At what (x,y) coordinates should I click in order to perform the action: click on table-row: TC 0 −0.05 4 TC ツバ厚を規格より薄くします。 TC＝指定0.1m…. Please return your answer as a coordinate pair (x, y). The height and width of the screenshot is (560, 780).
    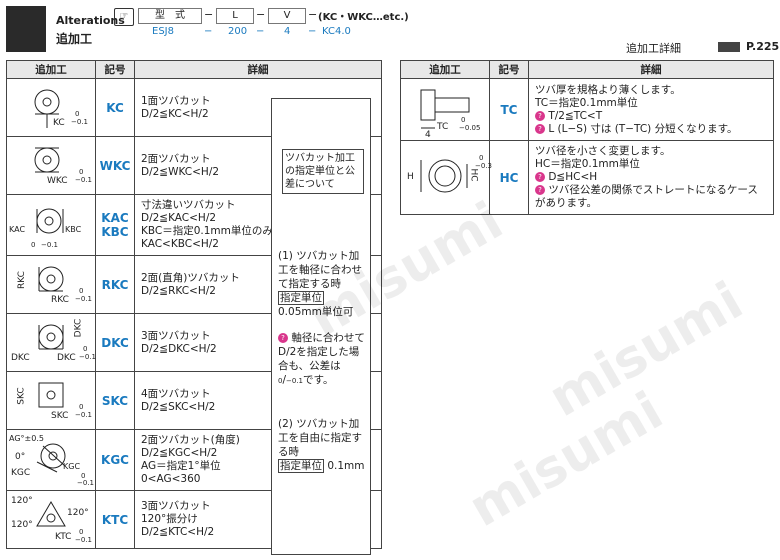
    Looking at the image, I should click on (587, 109).